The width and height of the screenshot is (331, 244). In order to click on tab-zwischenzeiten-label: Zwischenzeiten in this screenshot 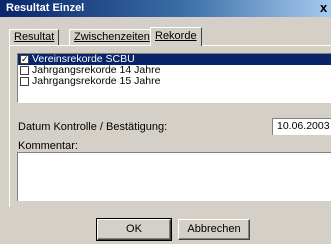, I will do `click(112, 37)`.